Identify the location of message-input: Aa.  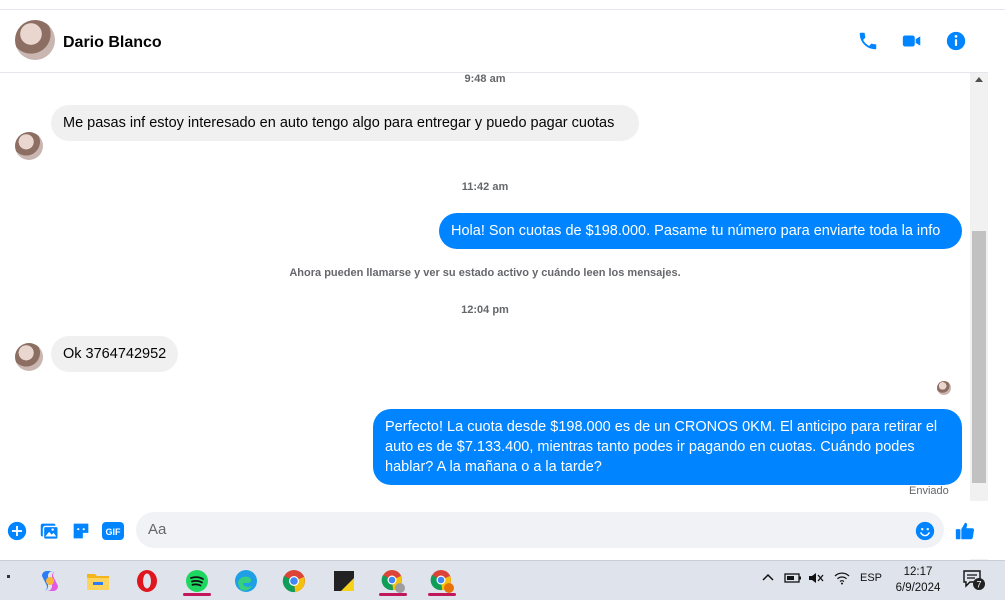
(540, 530).